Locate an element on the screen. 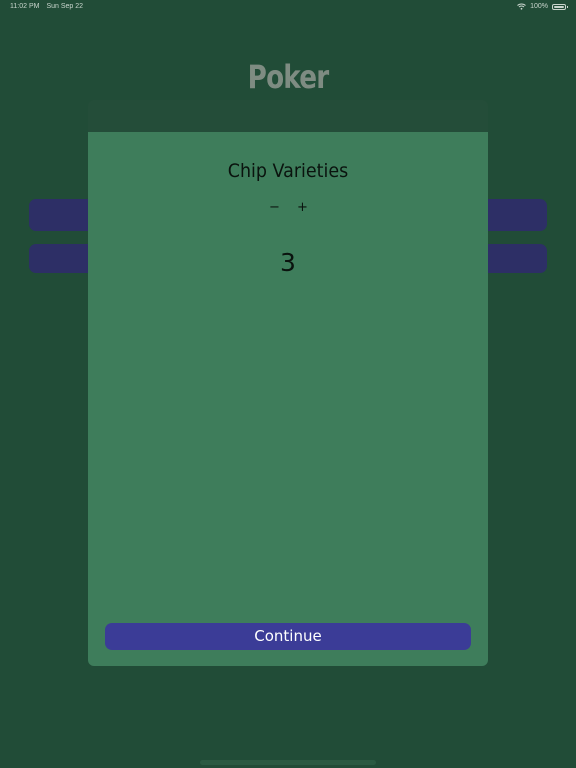 The image size is (576, 768). status-bar: 11:02 PM Sun Sep 22 100% is located at coordinates (288, 7).